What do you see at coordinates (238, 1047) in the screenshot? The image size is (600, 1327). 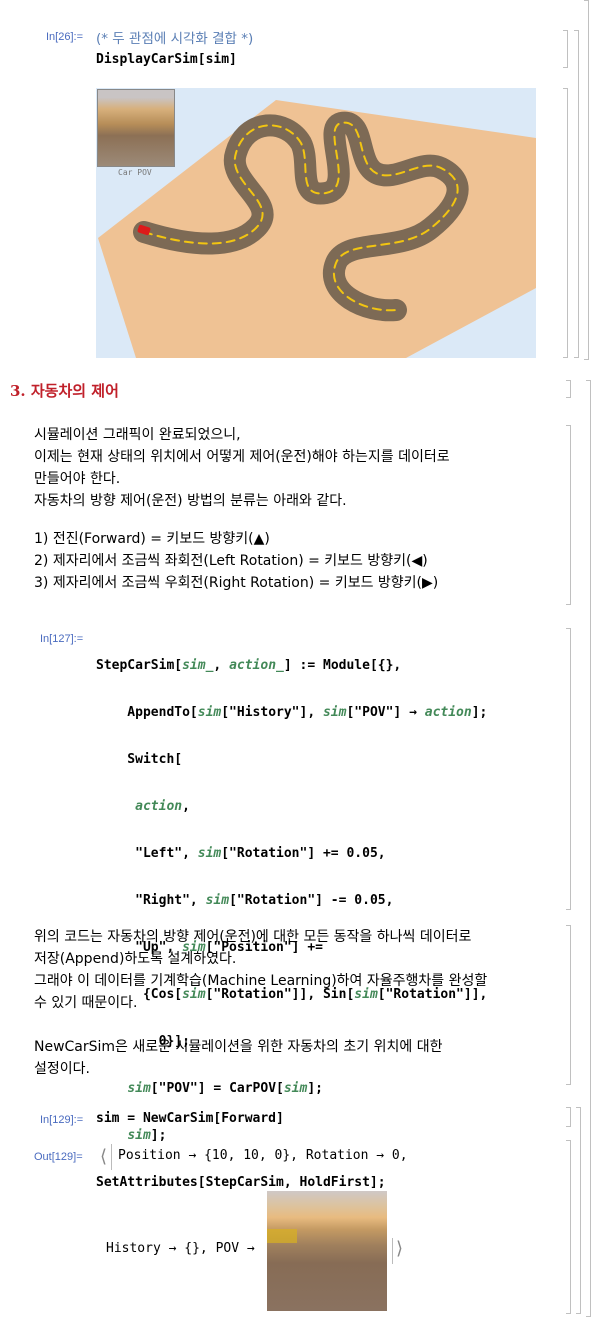 I see `text-line: NewCarSim은 새로운 시뮬레이션을 위한 자동차의 초기 위치에 대한` at bounding box center [238, 1047].